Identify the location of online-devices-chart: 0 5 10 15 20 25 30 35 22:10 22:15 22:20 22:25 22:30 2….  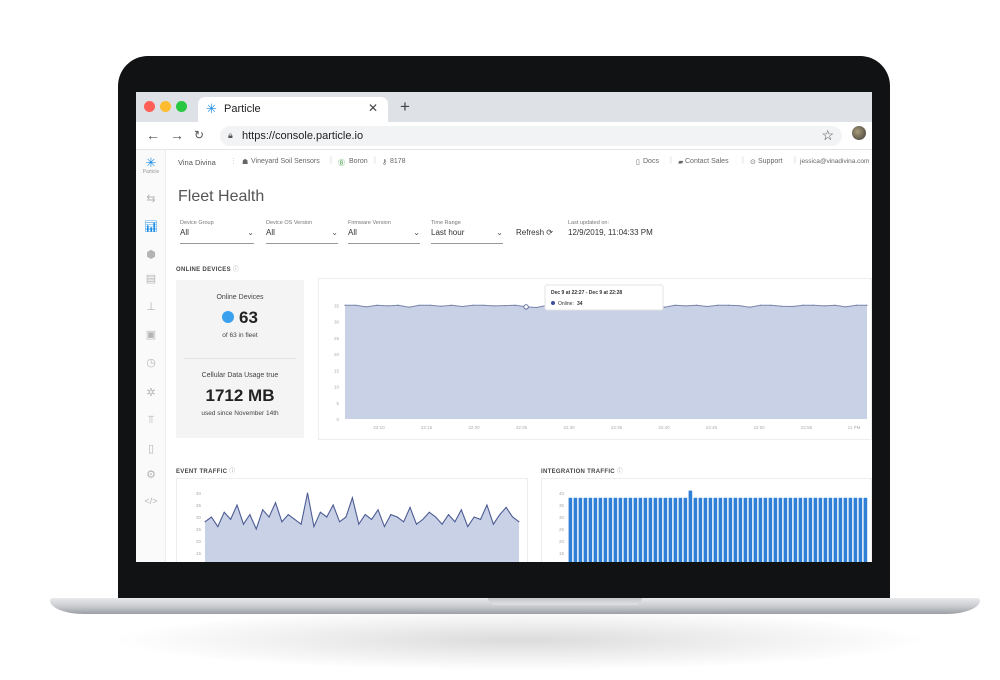
(595, 360).